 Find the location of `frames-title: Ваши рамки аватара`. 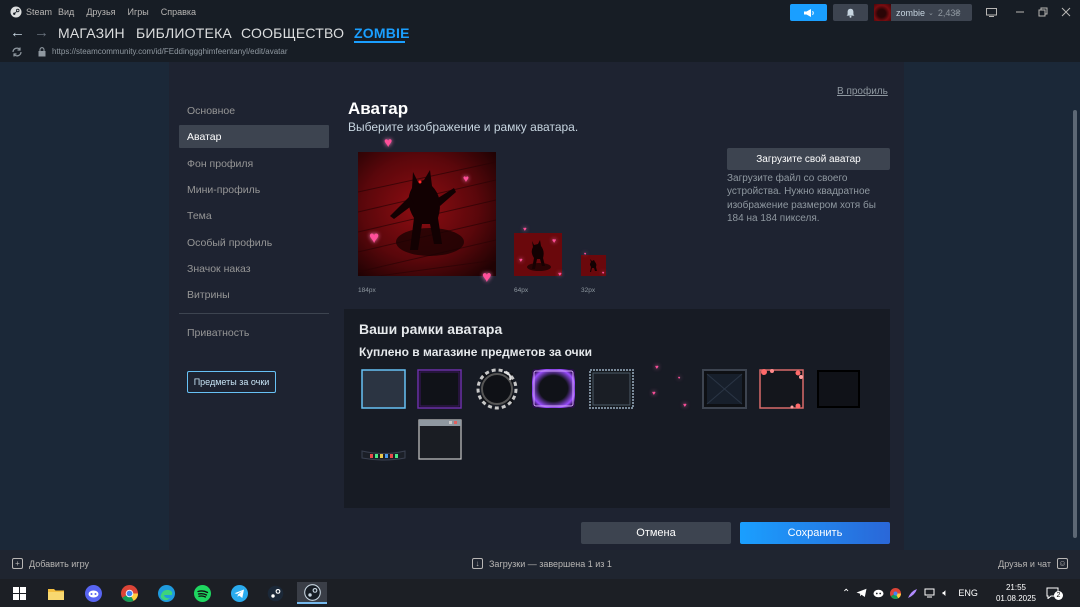

frames-title: Ваши рамки аватара is located at coordinates (431, 329).